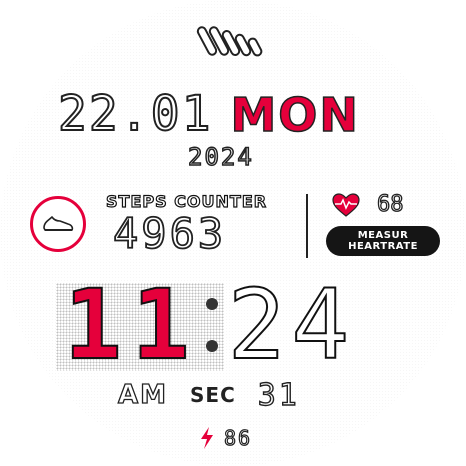 This screenshot has width=466, height=466. Describe the element at coordinates (383, 235) in the screenshot. I see `measure-heartrate-line1: MEASUR` at that location.